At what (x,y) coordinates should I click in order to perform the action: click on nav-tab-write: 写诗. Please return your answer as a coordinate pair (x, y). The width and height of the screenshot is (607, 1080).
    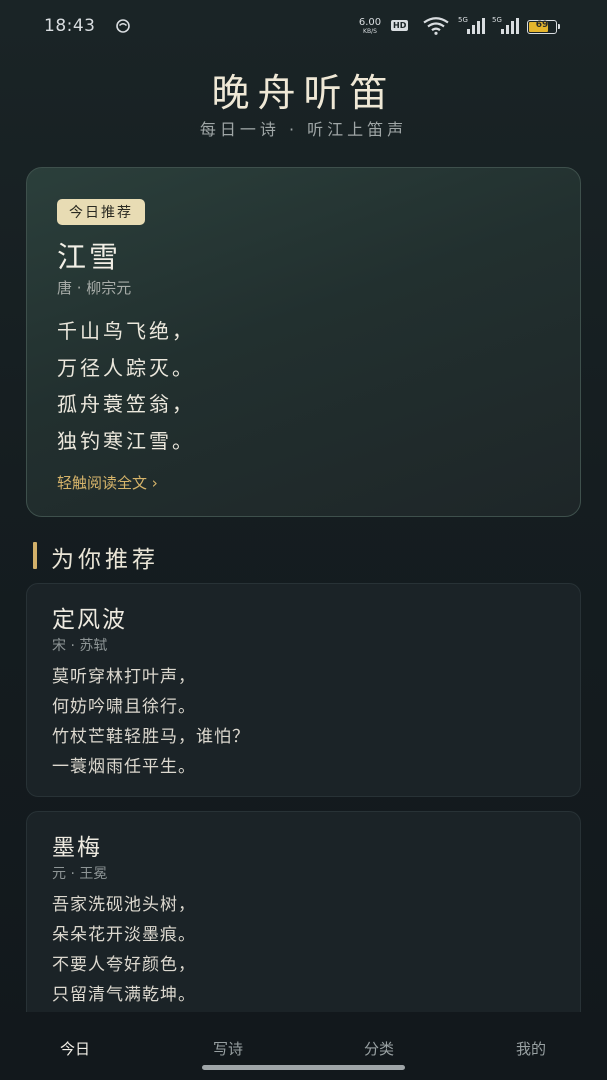
    Looking at the image, I should click on (228, 1048).